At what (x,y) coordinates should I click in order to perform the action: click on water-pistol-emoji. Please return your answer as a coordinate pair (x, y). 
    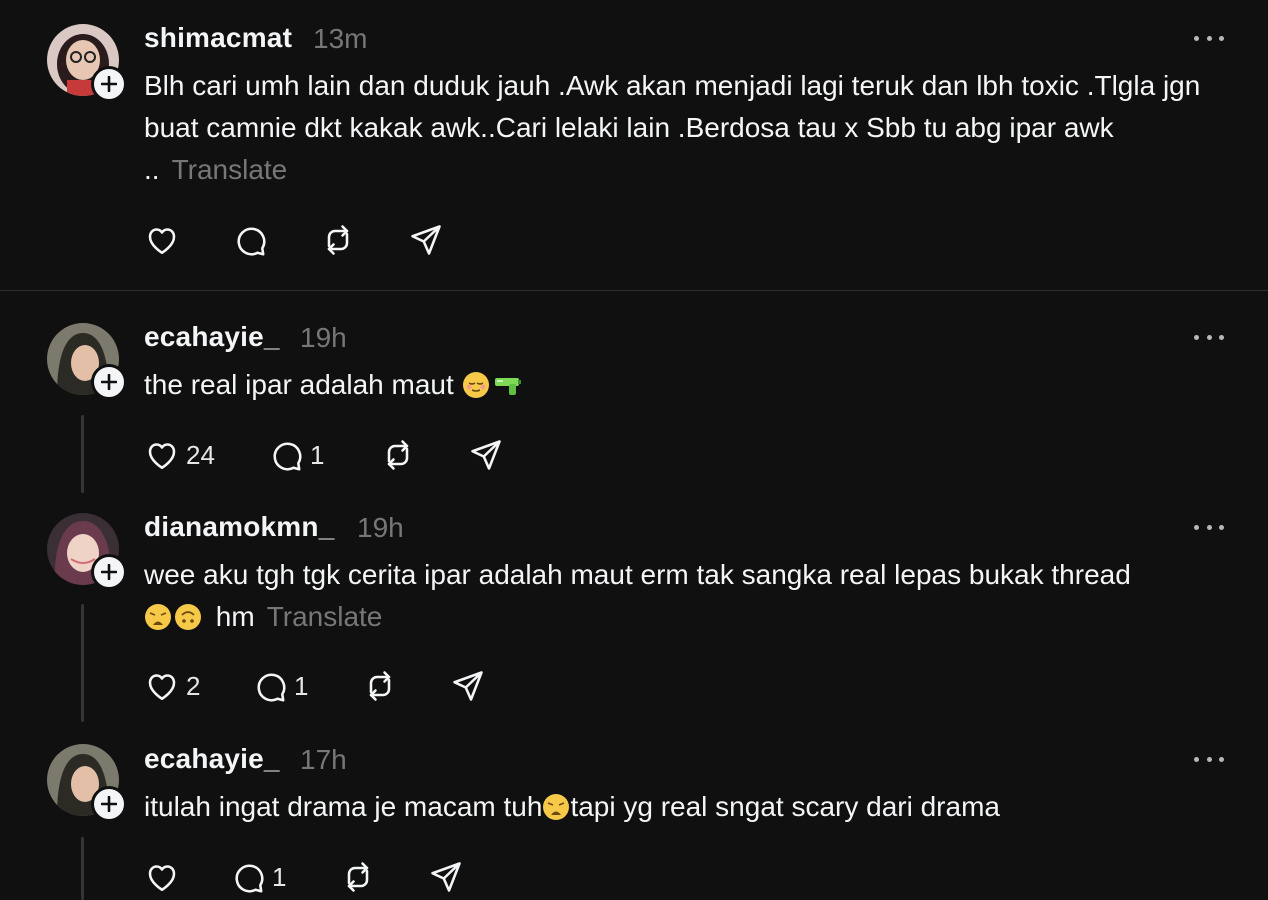
    Looking at the image, I should click on (507, 386).